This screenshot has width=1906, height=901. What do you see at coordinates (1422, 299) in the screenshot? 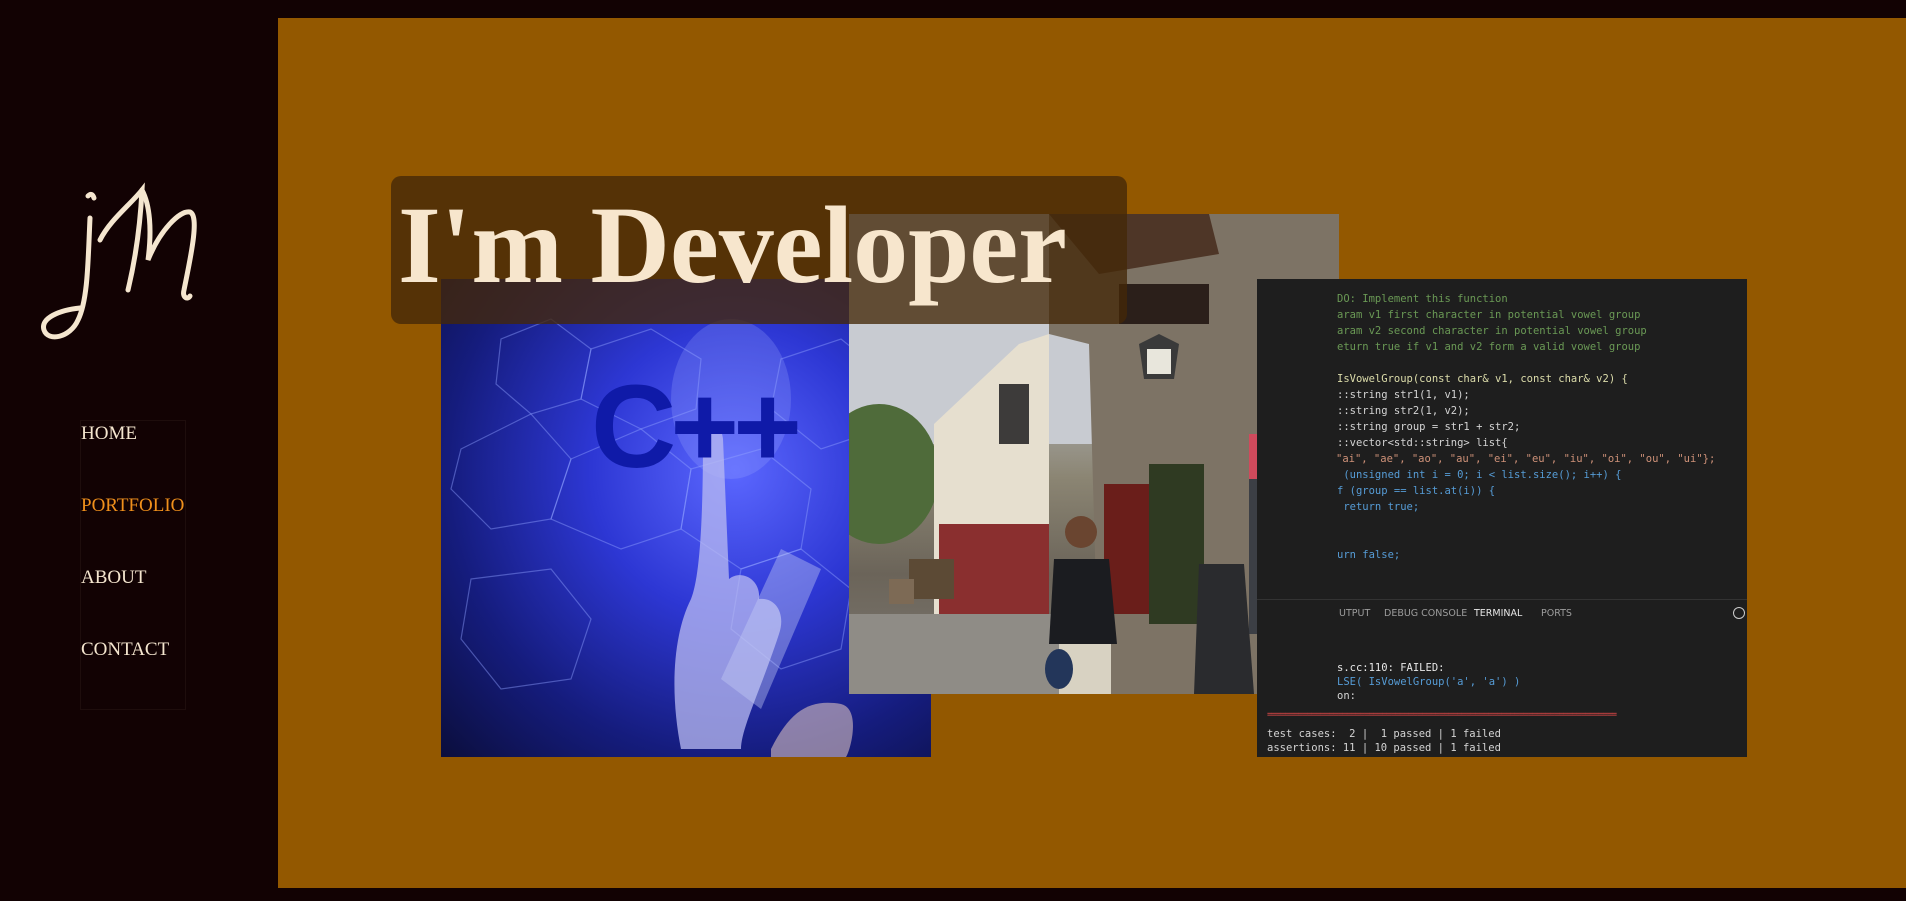
I see `code-line: DO: Implement this function` at bounding box center [1422, 299].